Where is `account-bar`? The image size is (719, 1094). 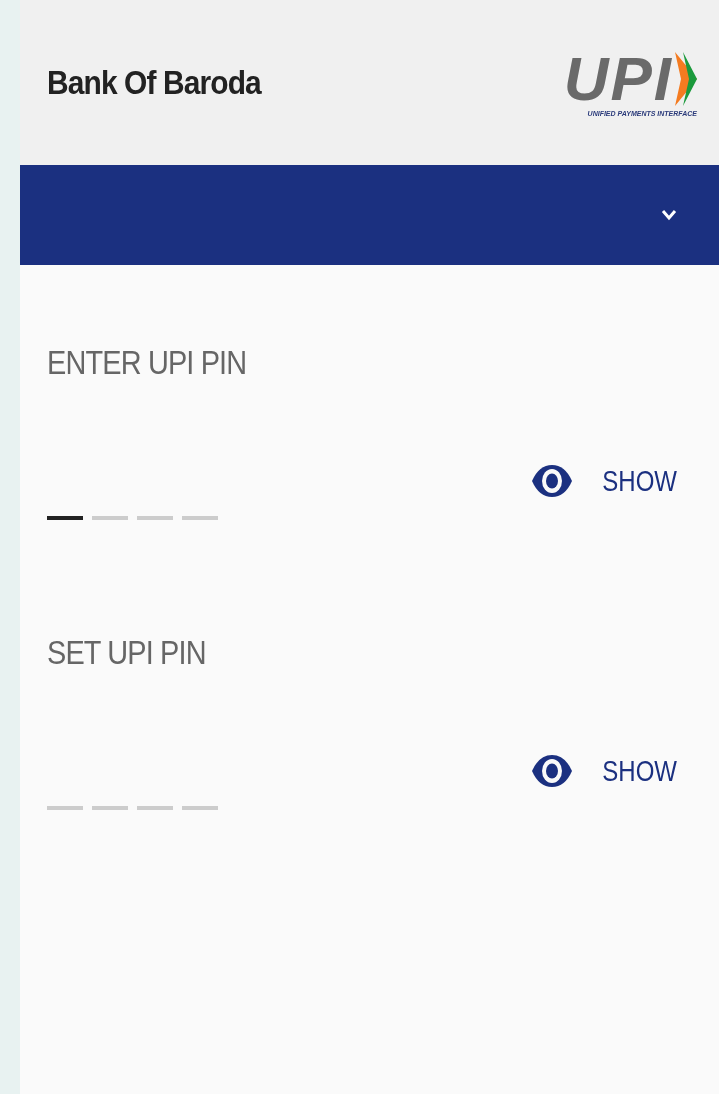
account-bar is located at coordinates (369, 215).